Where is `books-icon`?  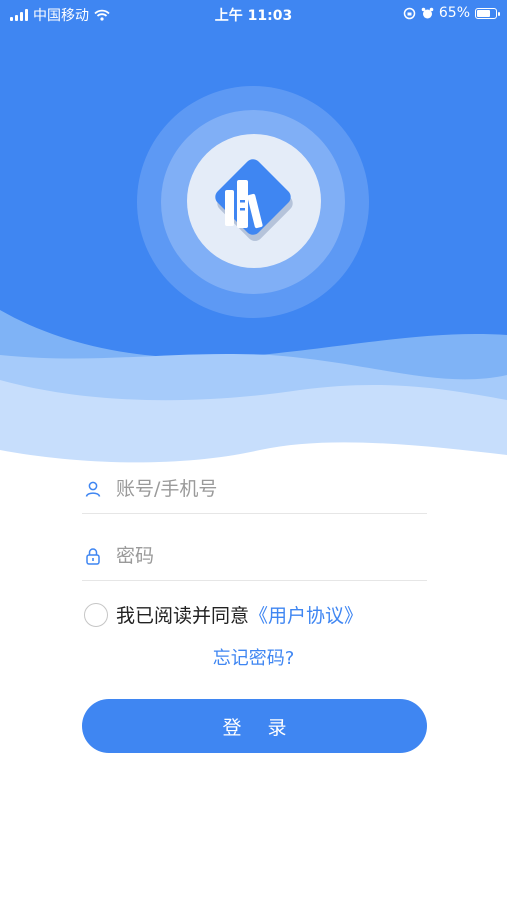
books-icon is located at coordinates (254, 200).